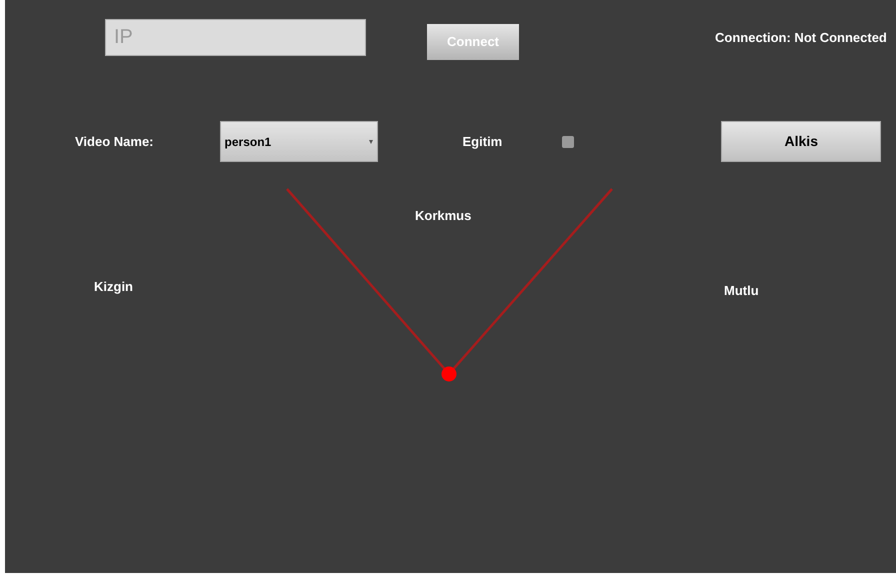 This screenshot has height=576, width=896. What do you see at coordinates (568, 142) in the screenshot?
I see `egitim-checkbox` at bounding box center [568, 142].